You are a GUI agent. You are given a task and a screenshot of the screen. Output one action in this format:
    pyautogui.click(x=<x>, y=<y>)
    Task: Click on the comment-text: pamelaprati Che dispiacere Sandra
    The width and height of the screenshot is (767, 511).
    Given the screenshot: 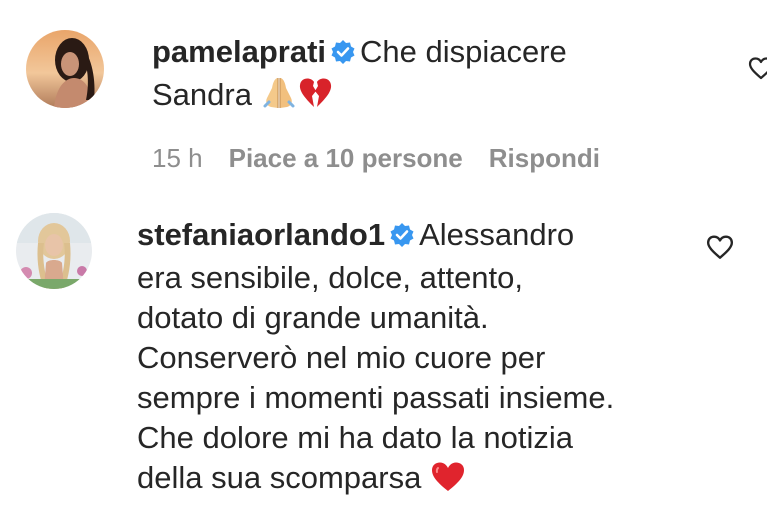 What is the action you would take?
    pyautogui.click(x=359, y=76)
    